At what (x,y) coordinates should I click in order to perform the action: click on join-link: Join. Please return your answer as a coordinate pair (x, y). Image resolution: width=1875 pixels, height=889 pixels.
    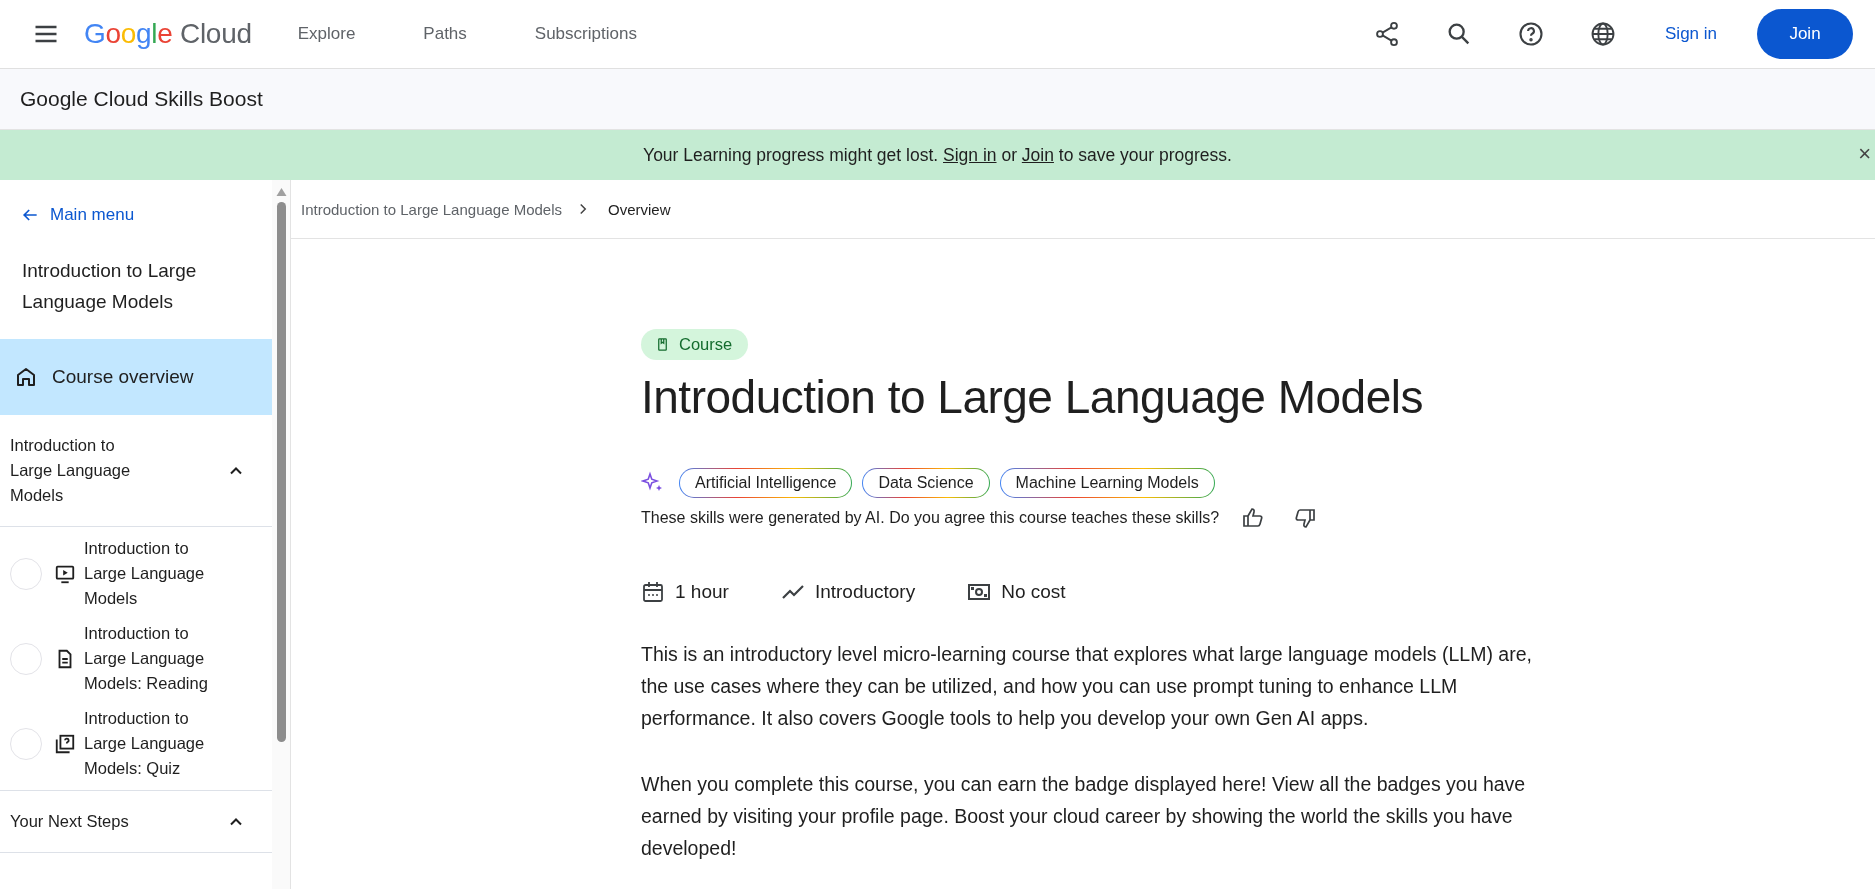
    Looking at the image, I should click on (1037, 154).